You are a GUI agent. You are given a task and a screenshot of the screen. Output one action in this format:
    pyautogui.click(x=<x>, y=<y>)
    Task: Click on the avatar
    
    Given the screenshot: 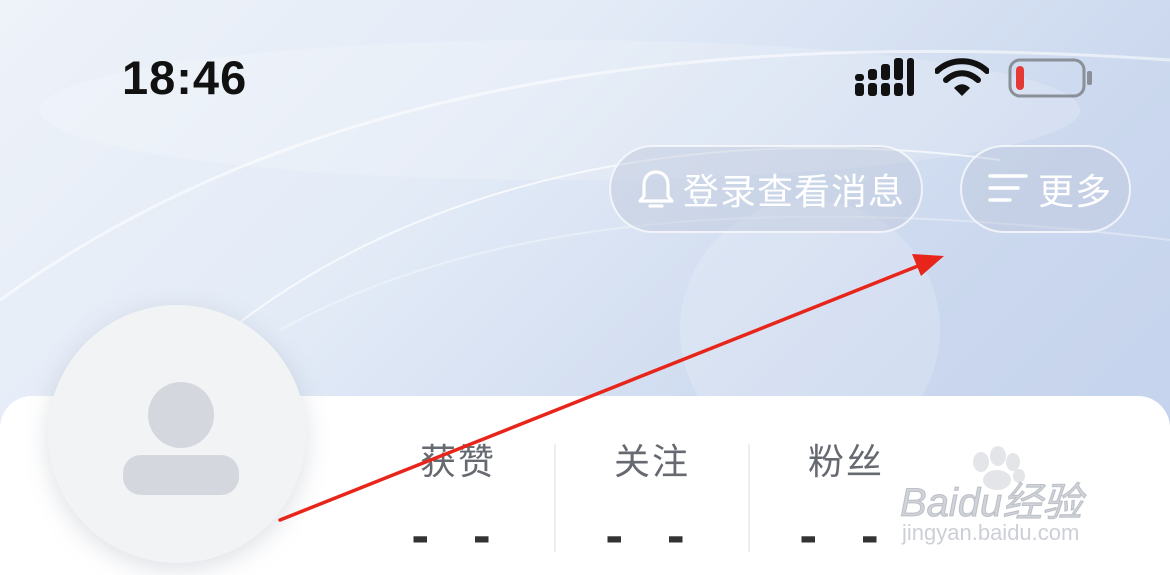 What is the action you would take?
    pyautogui.click(x=177, y=434)
    